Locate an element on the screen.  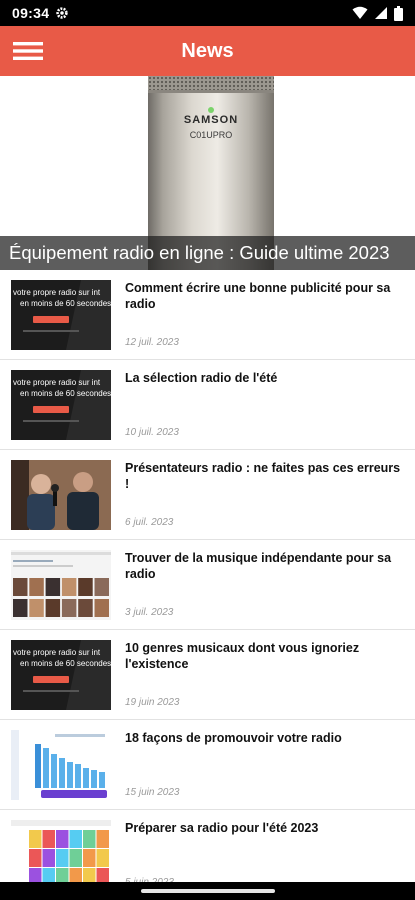
hamburger-menu-icon is located at coordinates (28, 51).